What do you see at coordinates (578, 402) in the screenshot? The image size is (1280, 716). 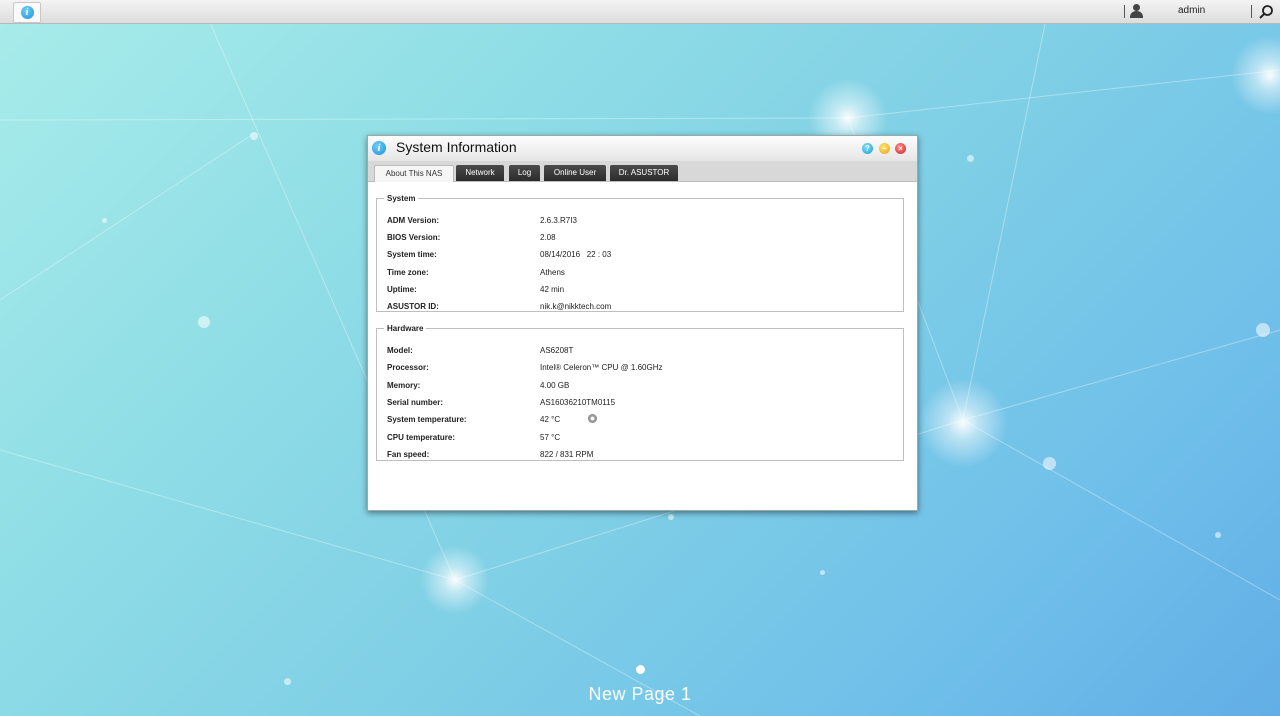 I see `info-value: AS16036210TM0115` at bounding box center [578, 402].